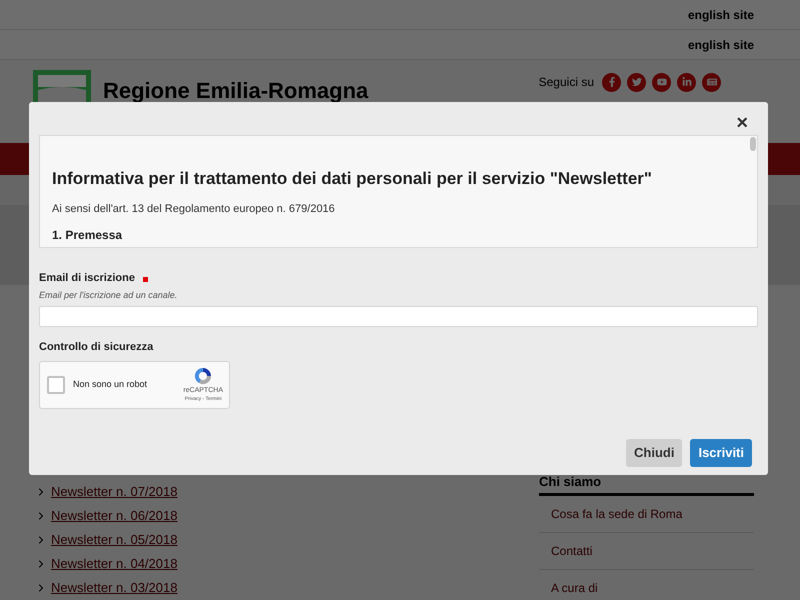  What do you see at coordinates (654, 452) in the screenshot?
I see `close-dialog-button: Chiudi` at bounding box center [654, 452].